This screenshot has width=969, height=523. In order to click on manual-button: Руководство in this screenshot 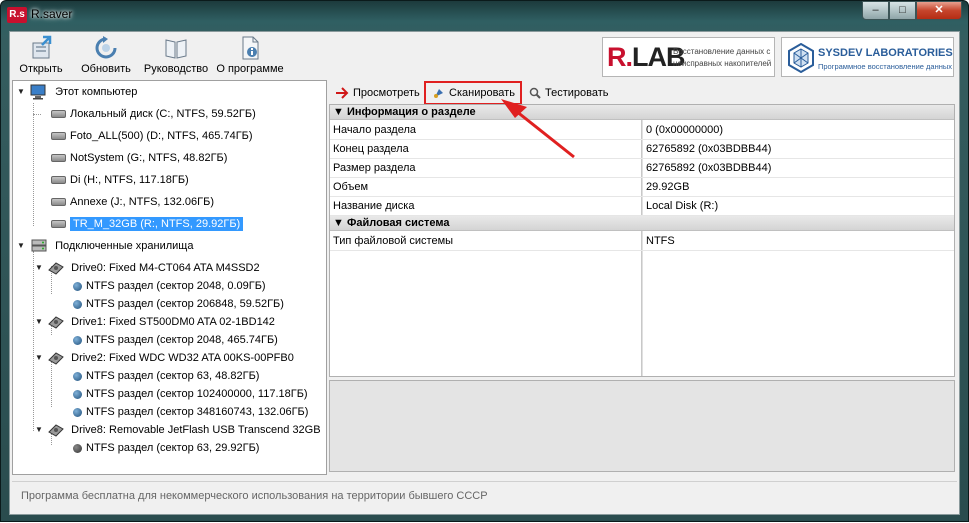, I will do `click(176, 57)`.